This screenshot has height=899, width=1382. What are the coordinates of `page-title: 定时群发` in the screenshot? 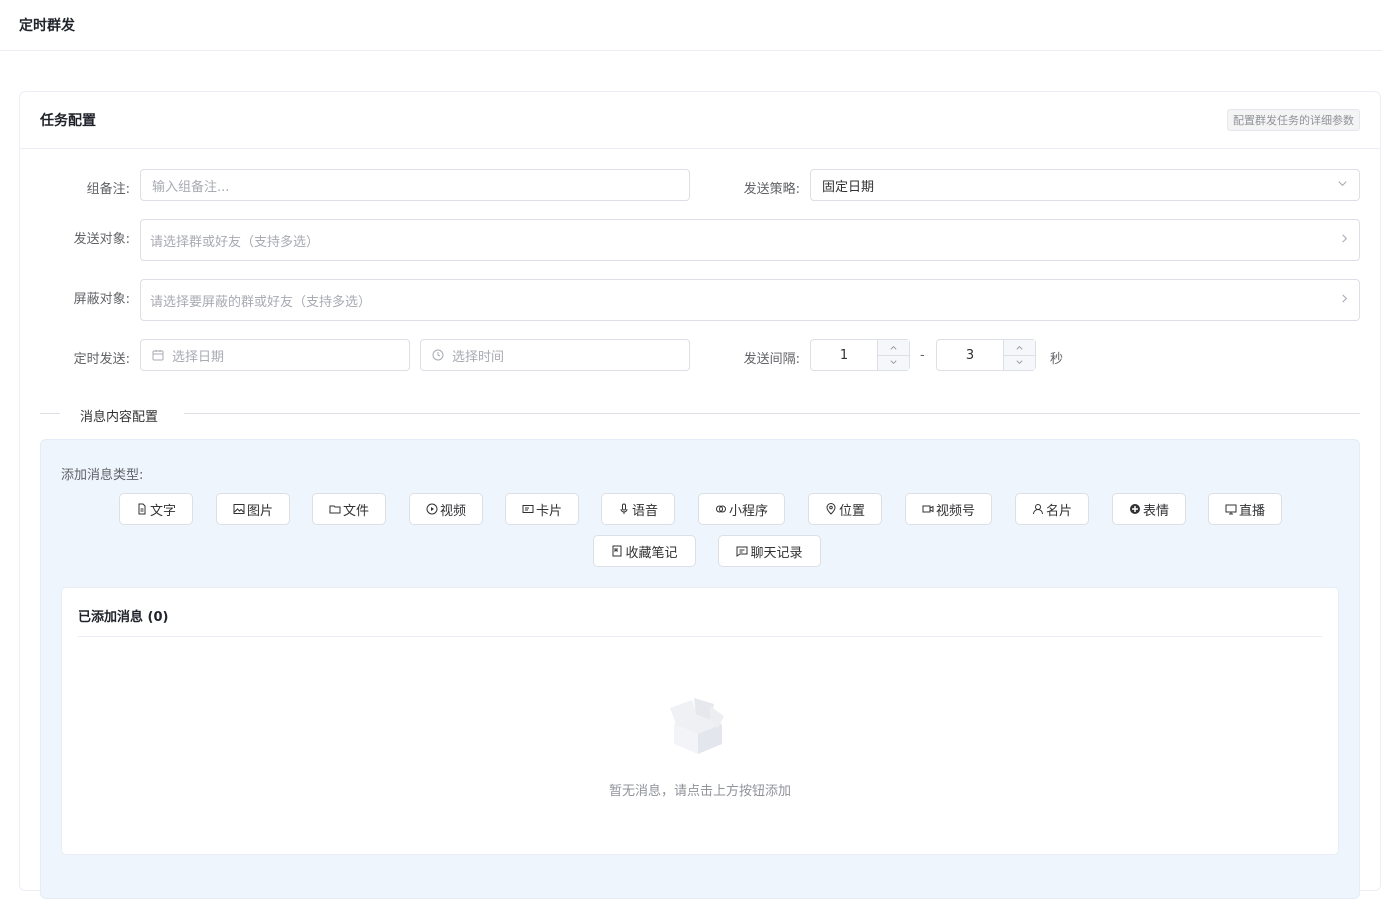 It's located at (47, 26).